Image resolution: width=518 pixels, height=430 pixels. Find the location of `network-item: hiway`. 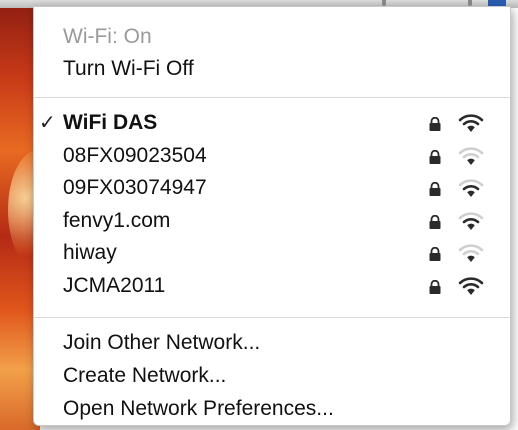

network-item: hiway is located at coordinates (272, 253).